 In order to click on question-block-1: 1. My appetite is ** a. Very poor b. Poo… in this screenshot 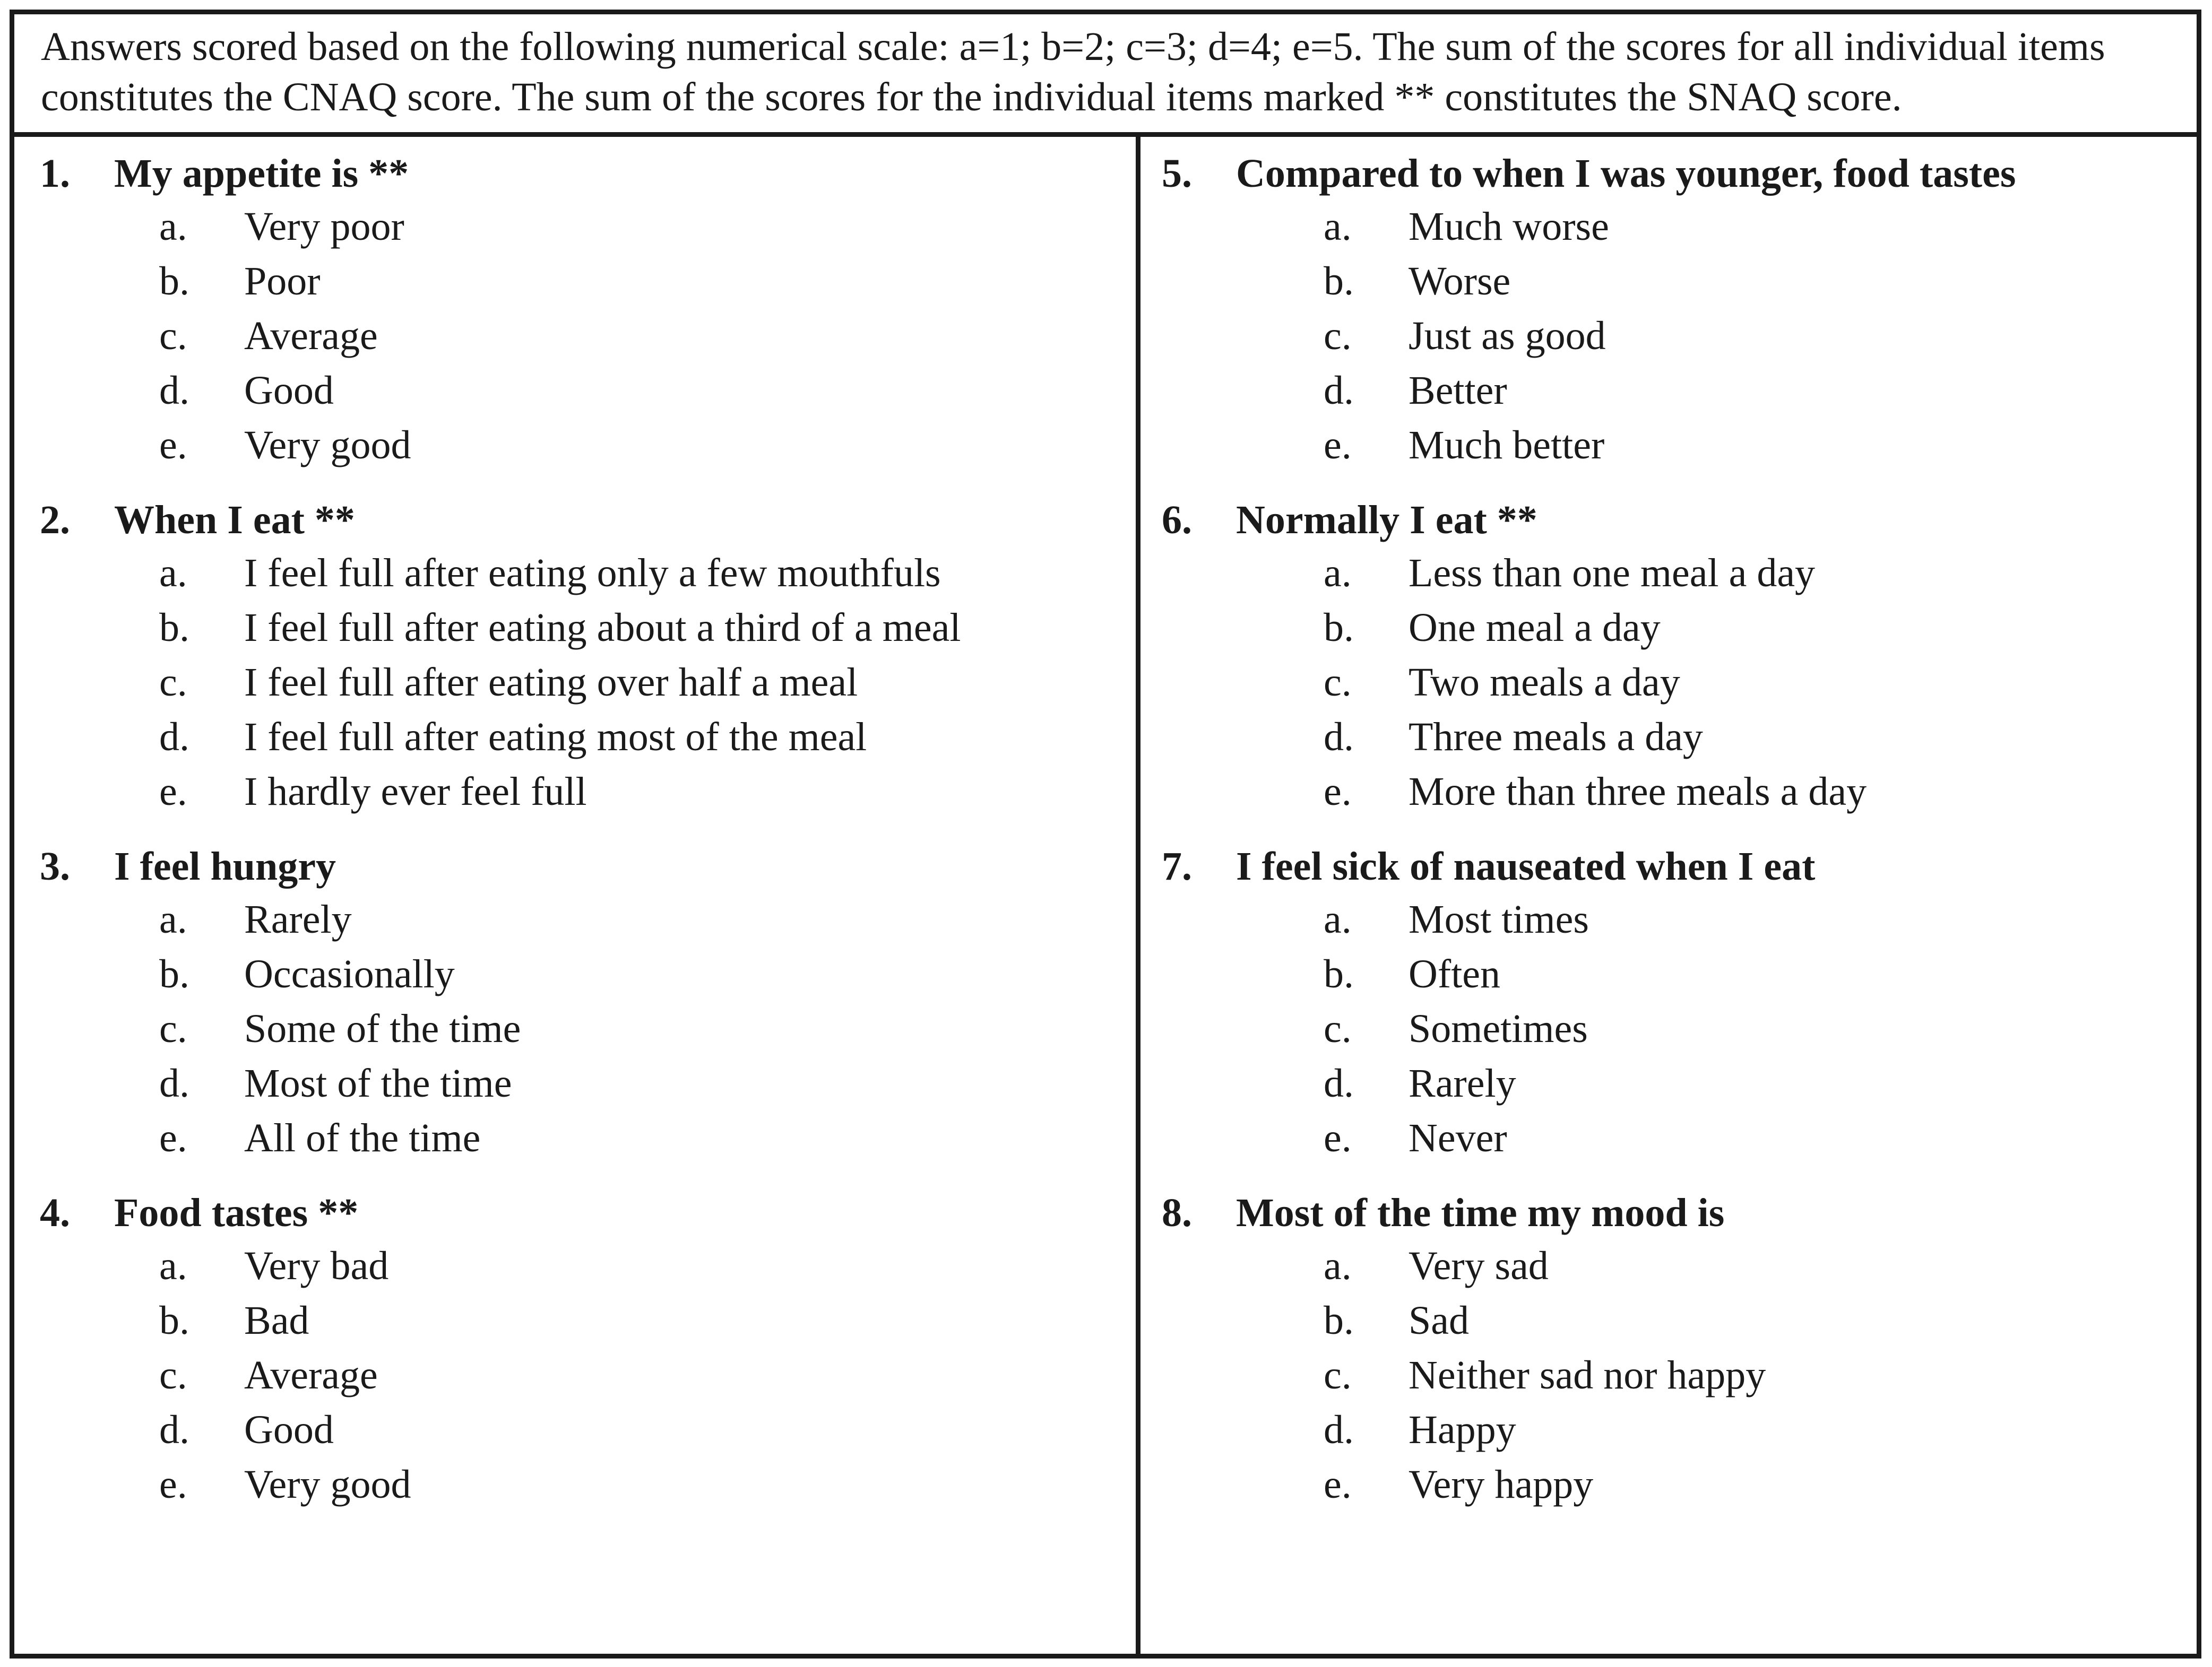, I will do `click(585, 310)`.